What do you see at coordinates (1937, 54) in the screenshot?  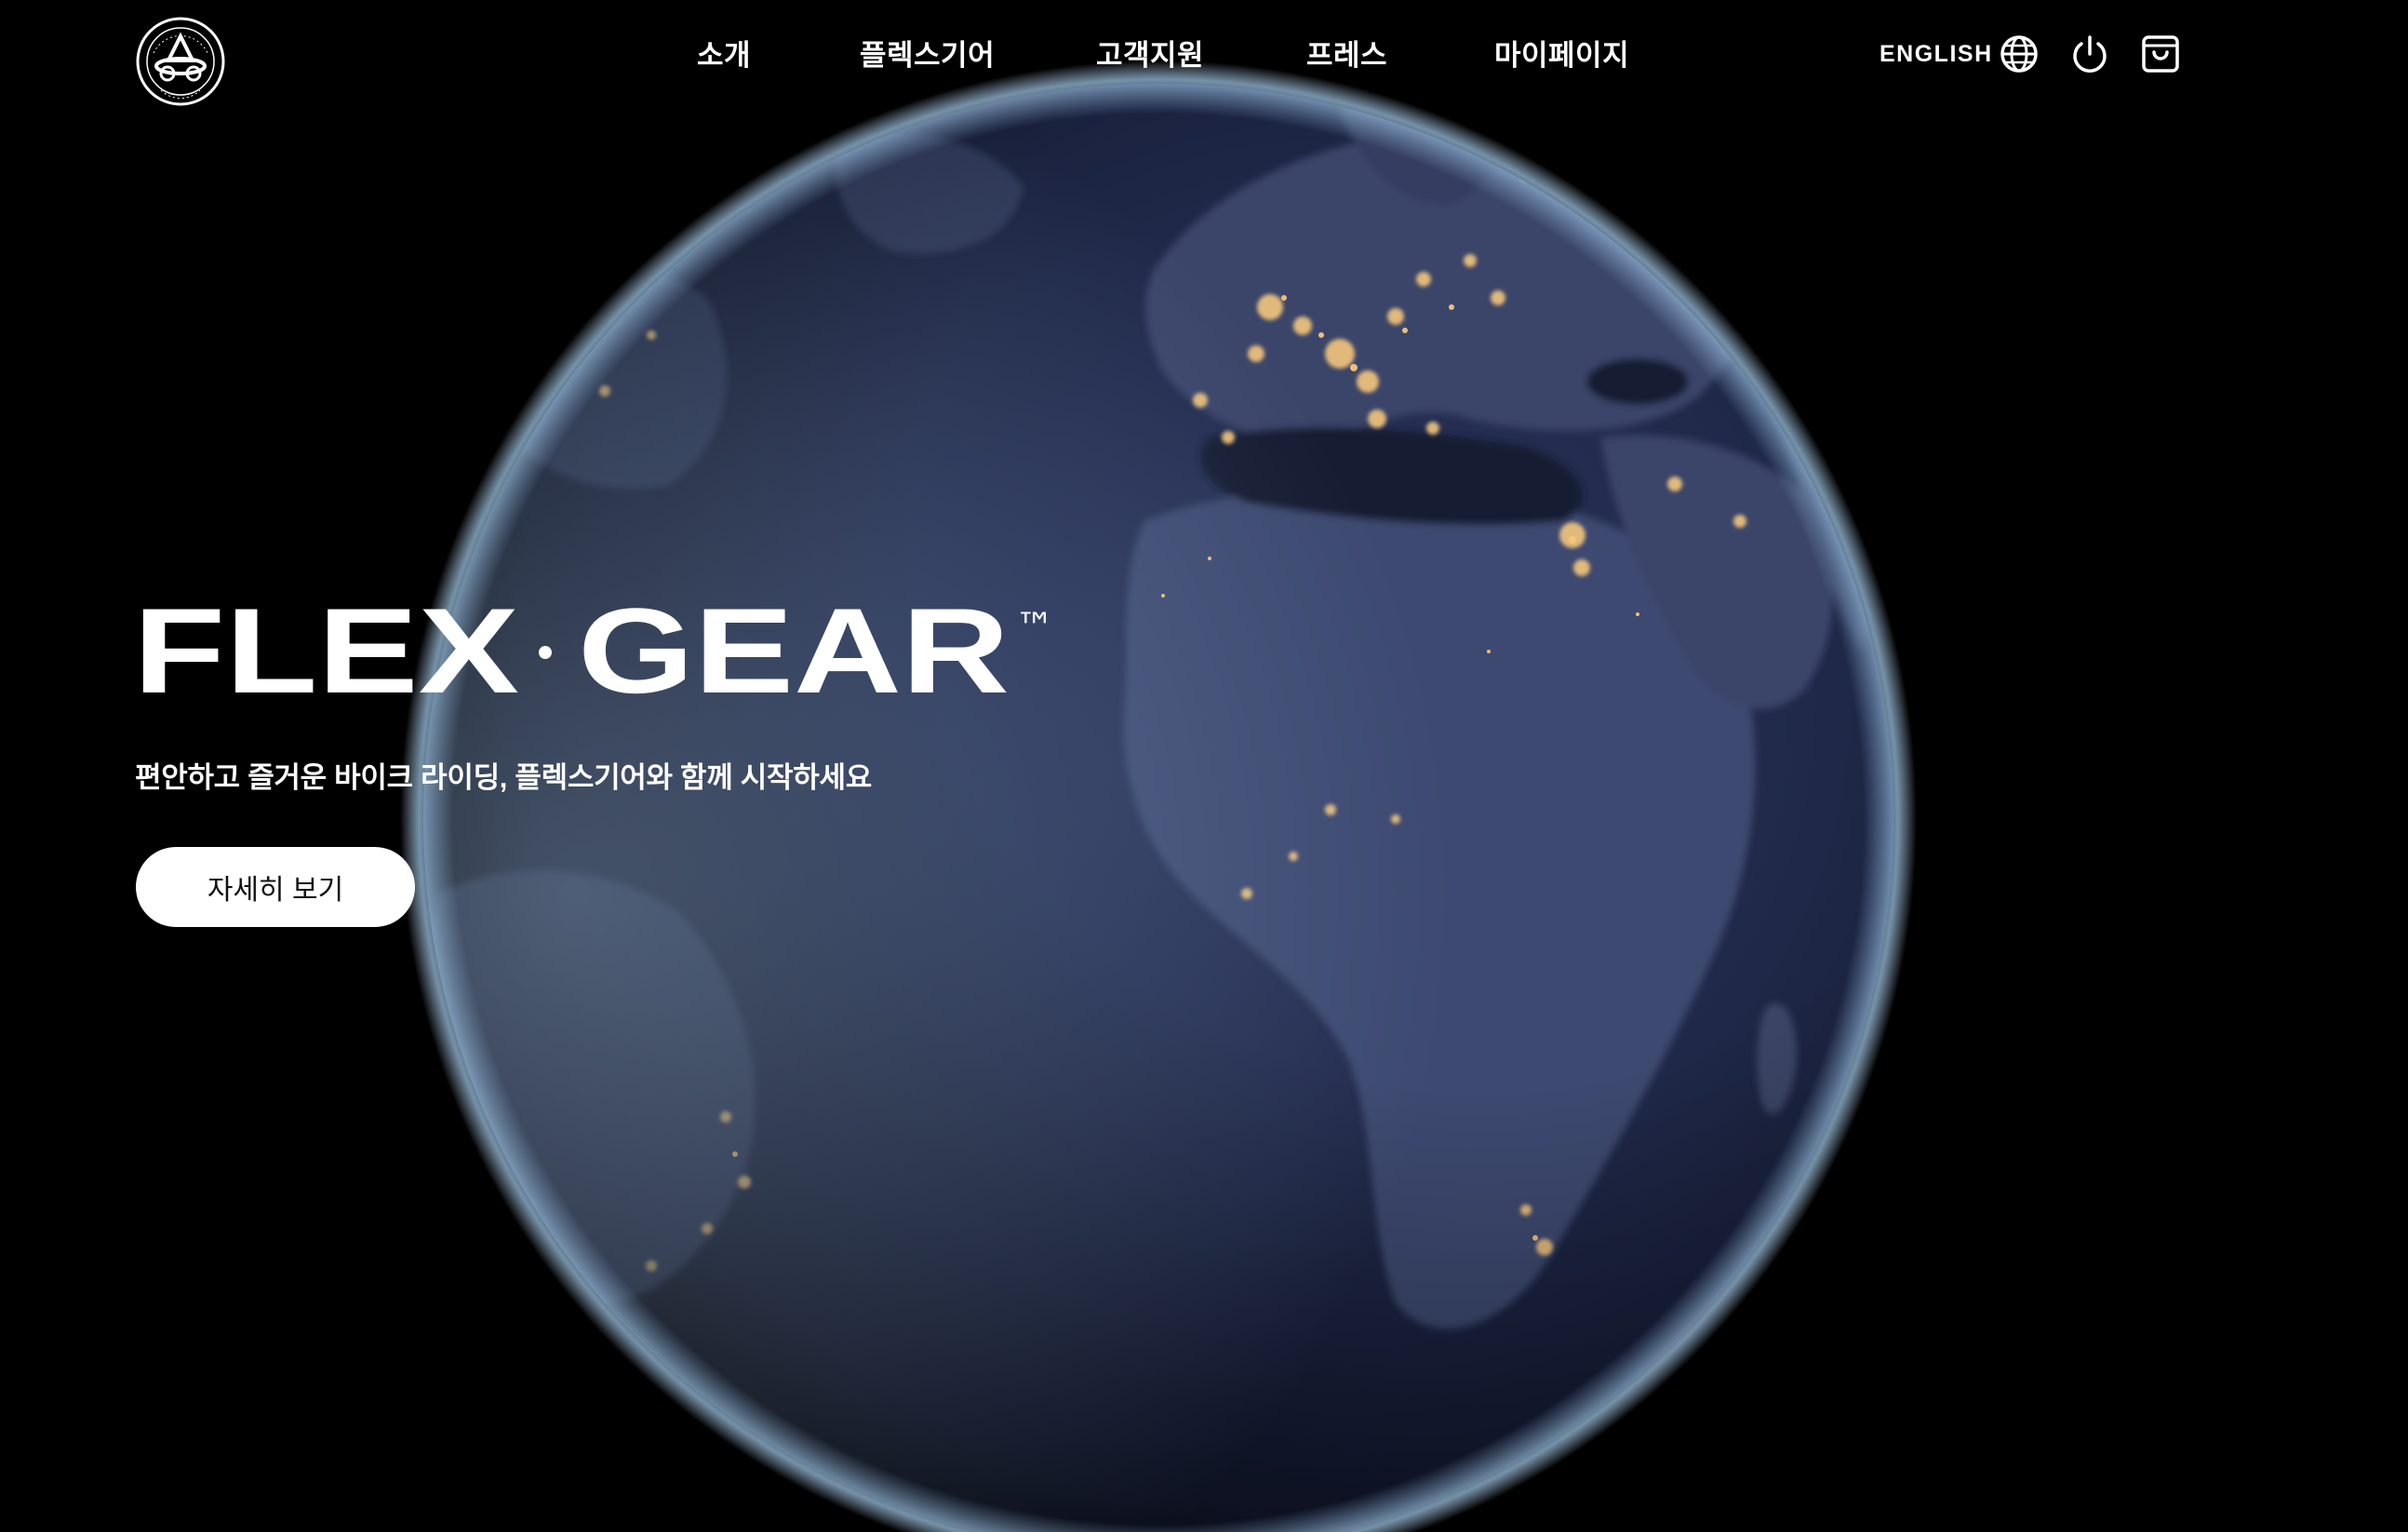 I see `language-toggle: ENGLISH` at bounding box center [1937, 54].